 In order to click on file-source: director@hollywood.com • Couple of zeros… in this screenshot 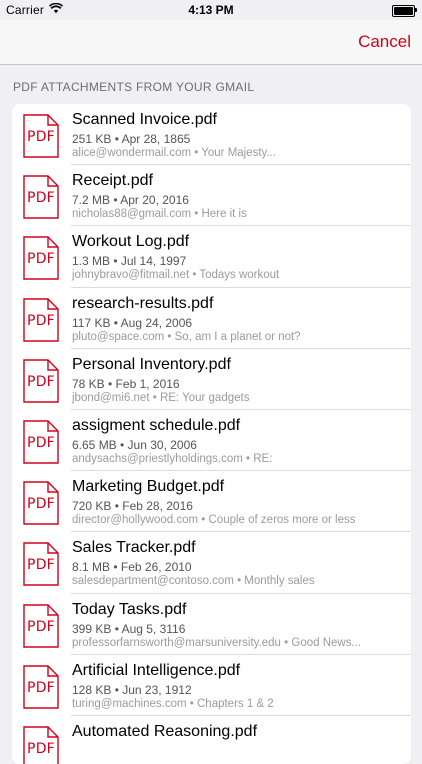, I will do `click(214, 520)`.